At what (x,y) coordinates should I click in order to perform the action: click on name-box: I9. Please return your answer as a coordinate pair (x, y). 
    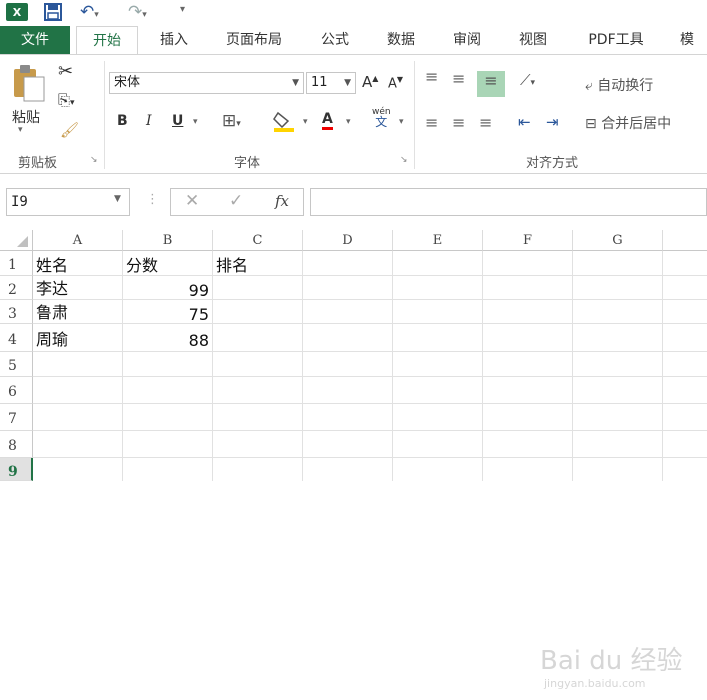
    Looking at the image, I should click on (68, 202).